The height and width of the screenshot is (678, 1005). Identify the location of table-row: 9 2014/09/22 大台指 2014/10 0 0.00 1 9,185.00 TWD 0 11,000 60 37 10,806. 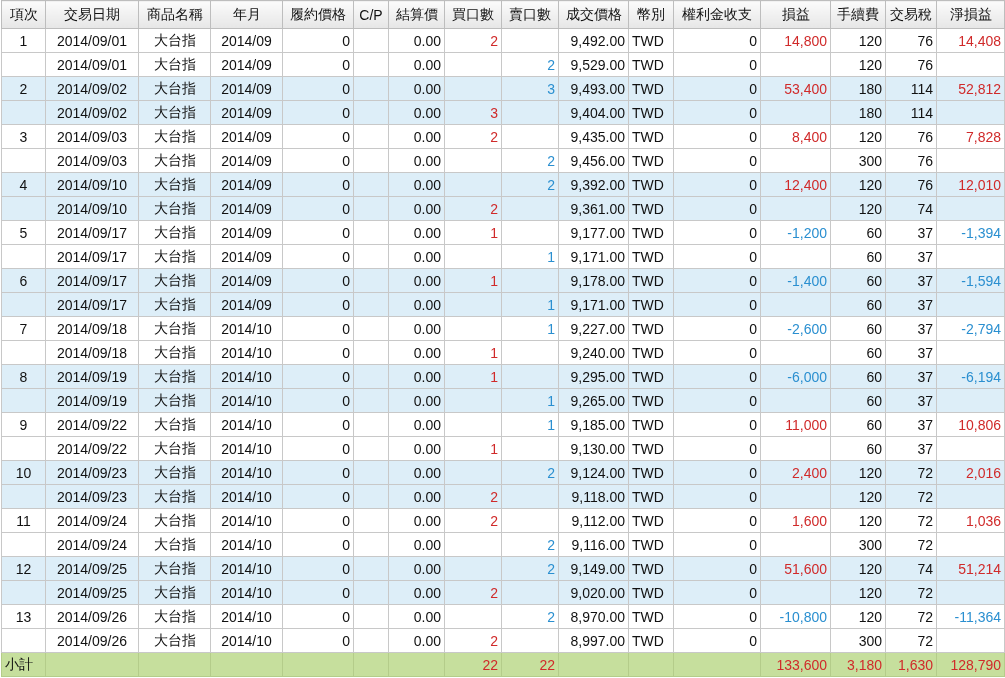
(503, 424).